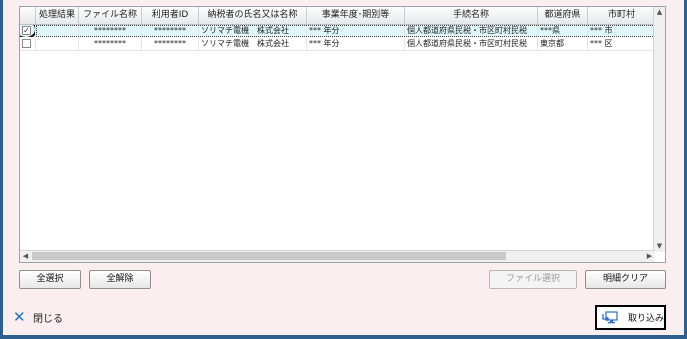  What do you see at coordinates (120, 279) in the screenshot?
I see `deselect-all-button: 全解除` at bounding box center [120, 279].